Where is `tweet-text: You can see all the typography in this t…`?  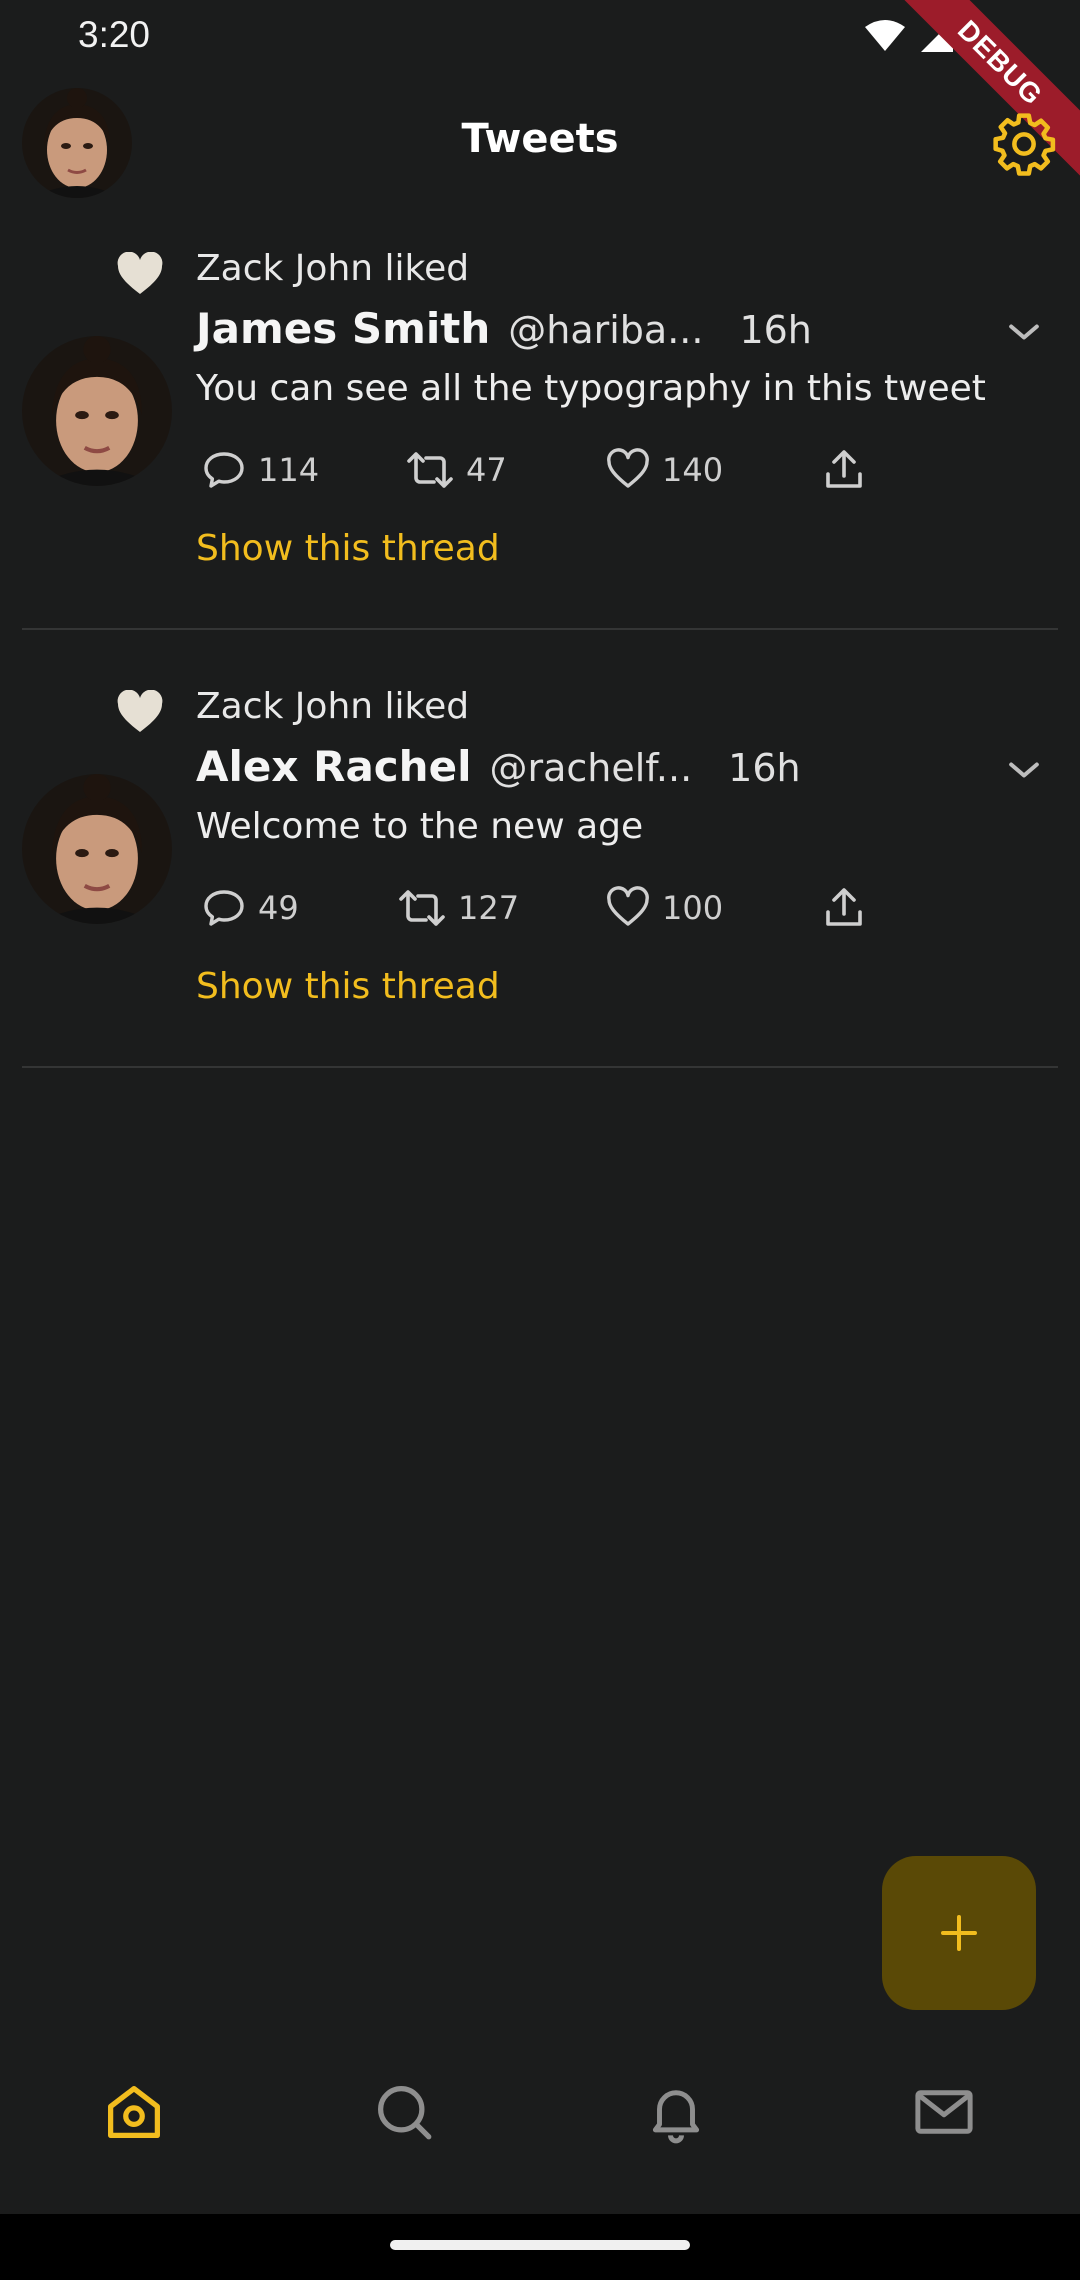
tweet-text: You can see all the typography in this t… is located at coordinates (591, 388).